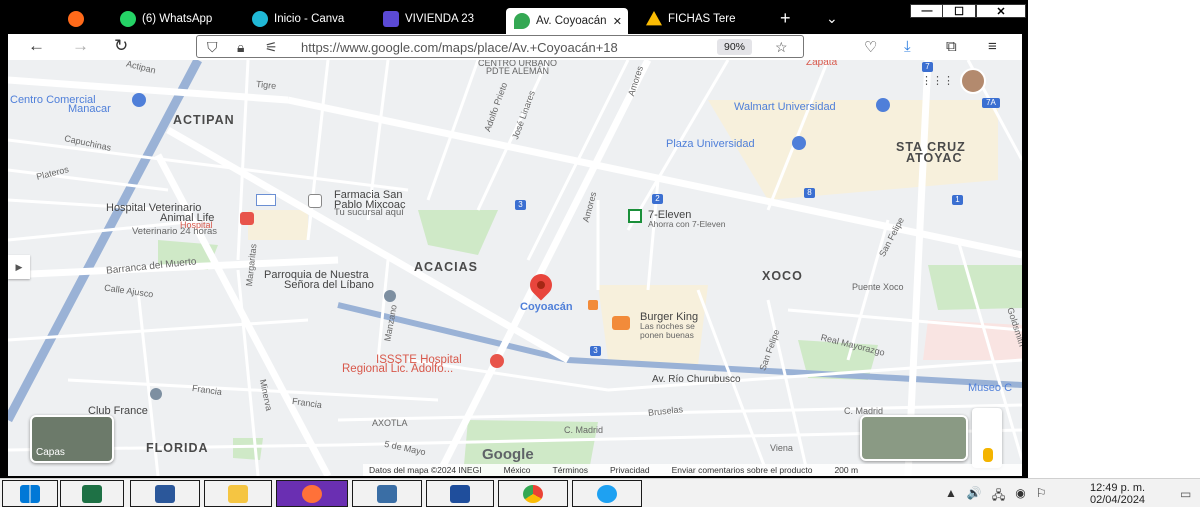 Image resolution: width=1200 pixels, height=507 pixels. Describe the element at coordinates (156, 394) in the screenshot. I see `place-icon` at that location.